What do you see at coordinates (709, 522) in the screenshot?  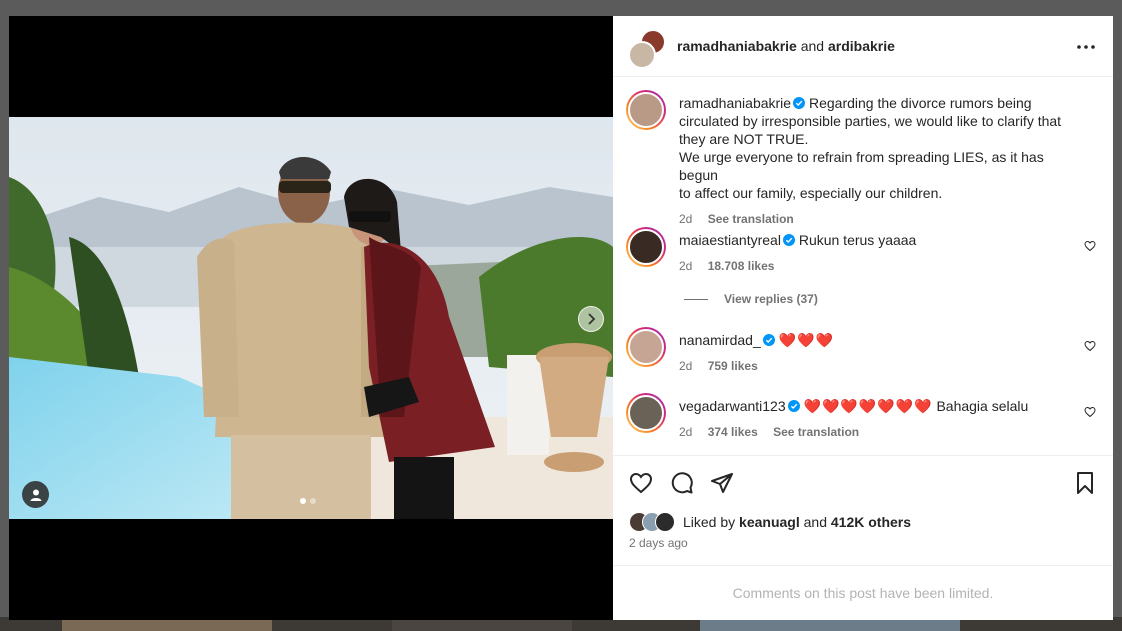 I see `liked-by-prefix: Liked by` at bounding box center [709, 522].